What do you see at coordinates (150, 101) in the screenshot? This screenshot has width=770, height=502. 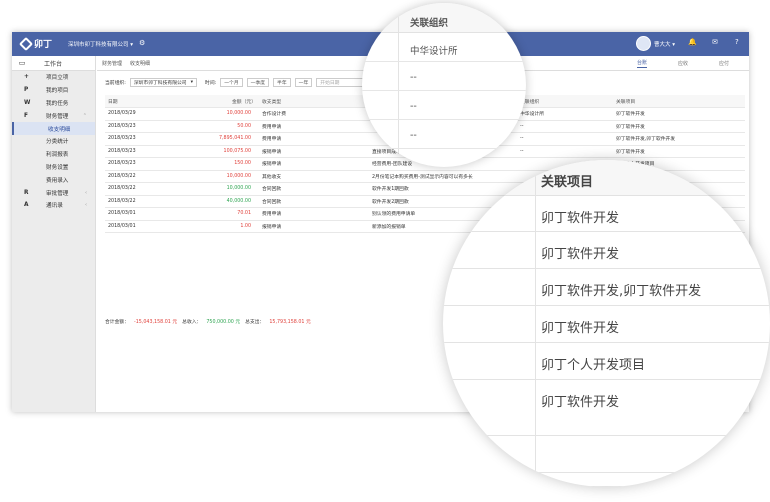 I see `column-header: 日期` at bounding box center [150, 101].